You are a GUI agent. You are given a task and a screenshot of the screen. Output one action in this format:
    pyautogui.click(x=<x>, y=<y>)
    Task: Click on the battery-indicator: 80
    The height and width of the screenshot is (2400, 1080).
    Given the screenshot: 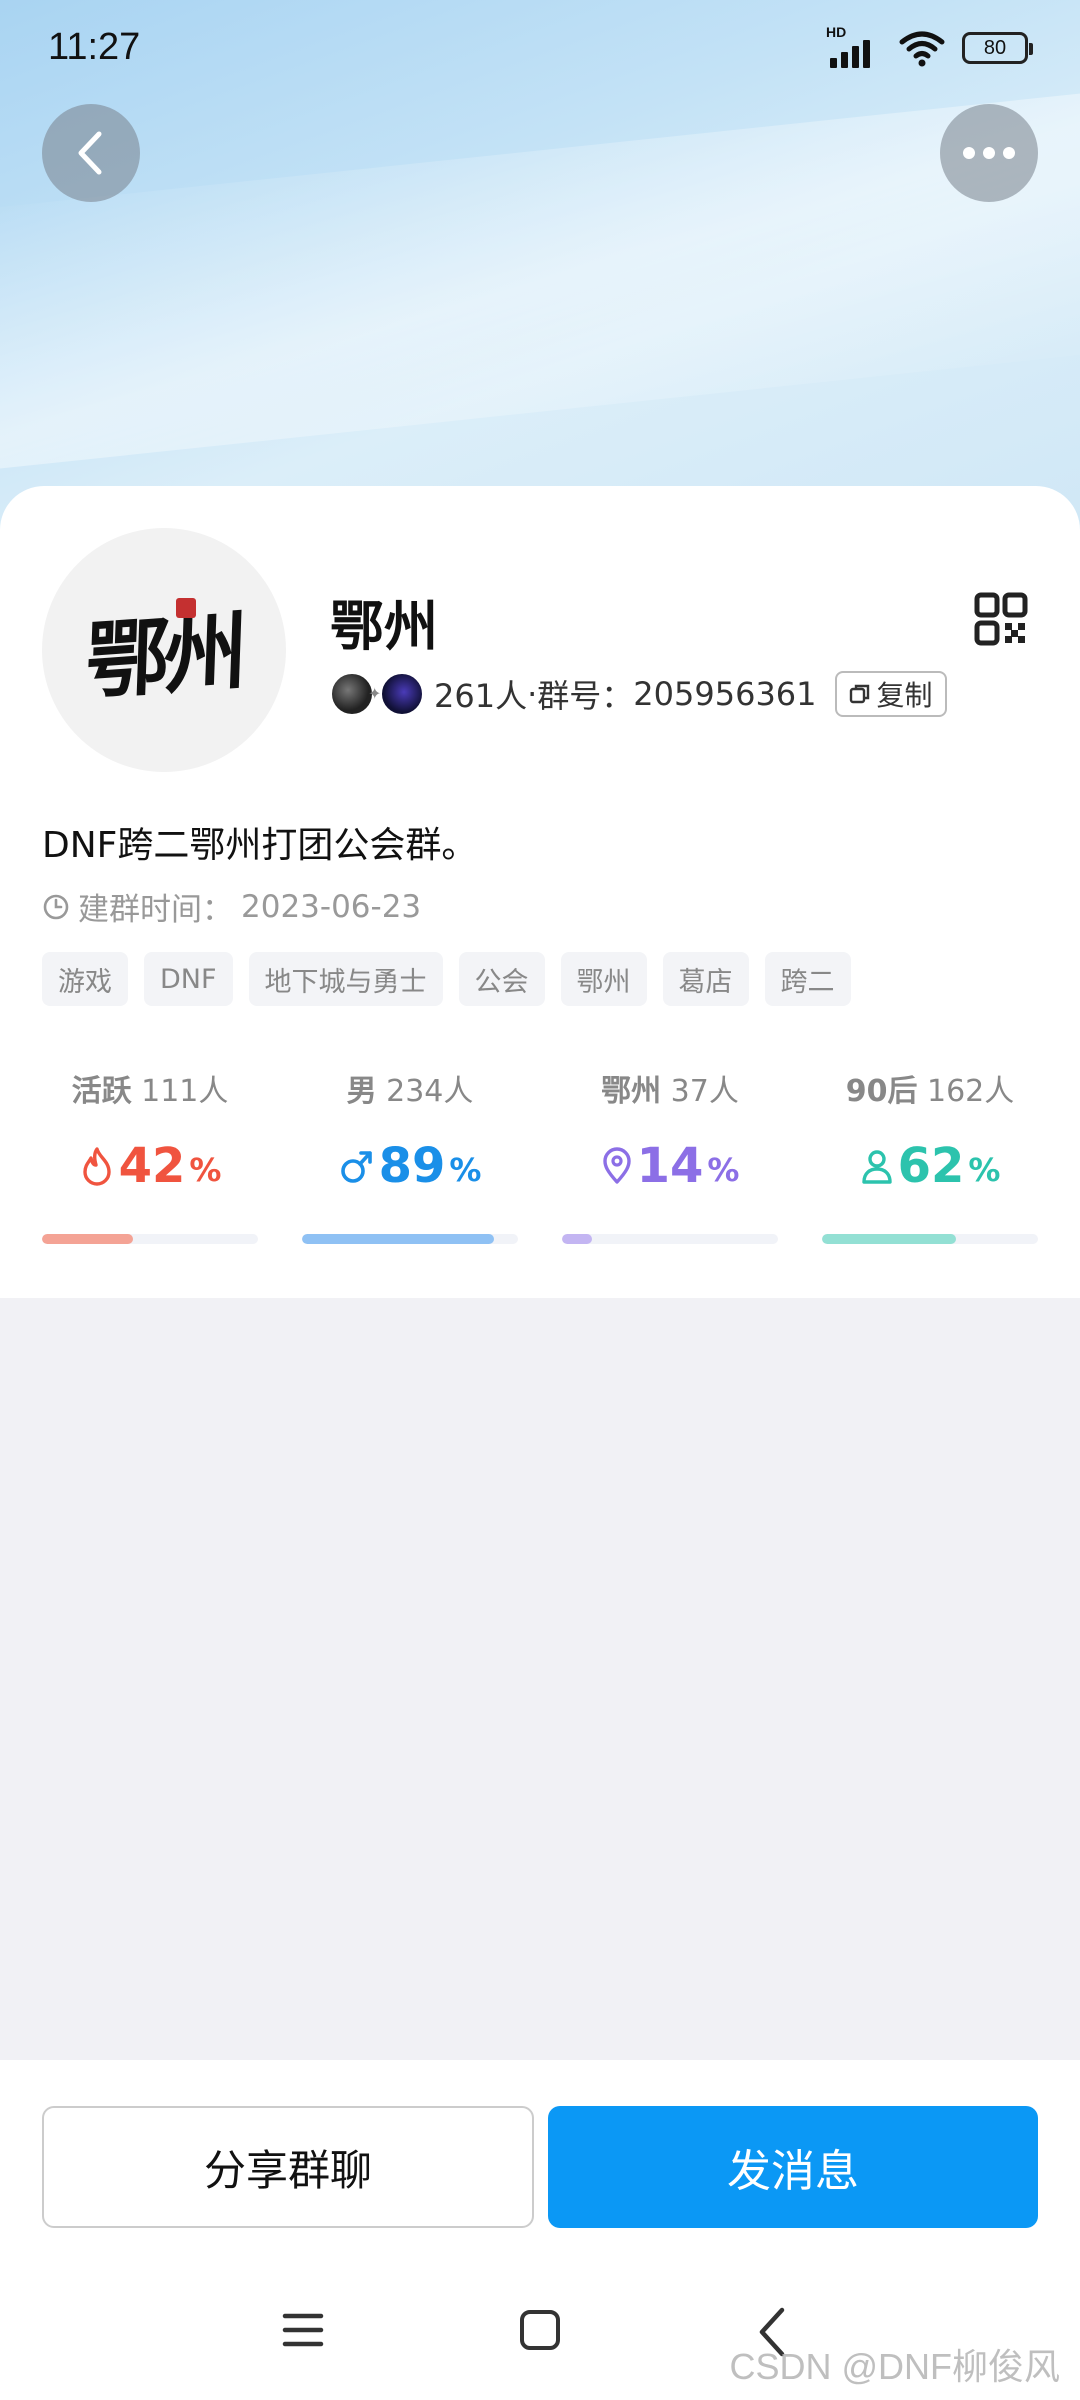 What is the action you would take?
    pyautogui.click(x=997, y=48)
    